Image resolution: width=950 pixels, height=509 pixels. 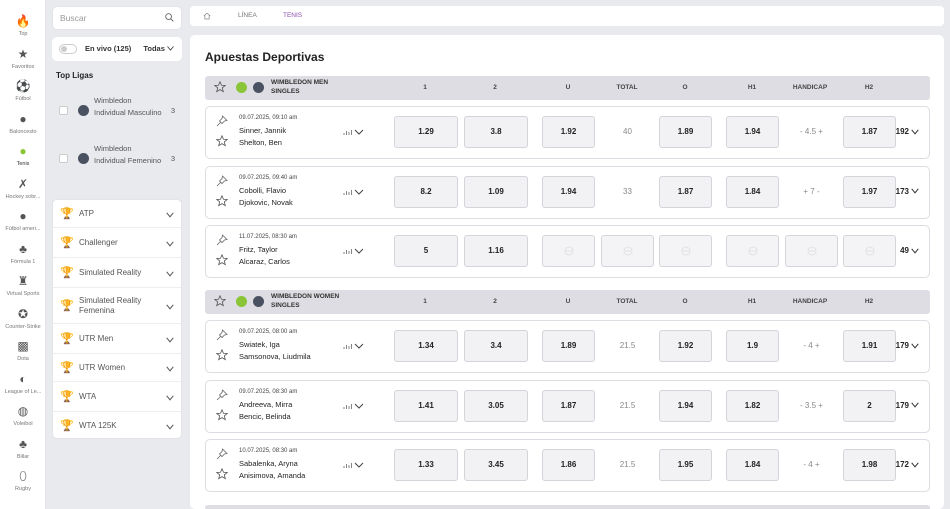 I want to click on breadcrumb-tenis: TENIS, so click(x=292, y=16).